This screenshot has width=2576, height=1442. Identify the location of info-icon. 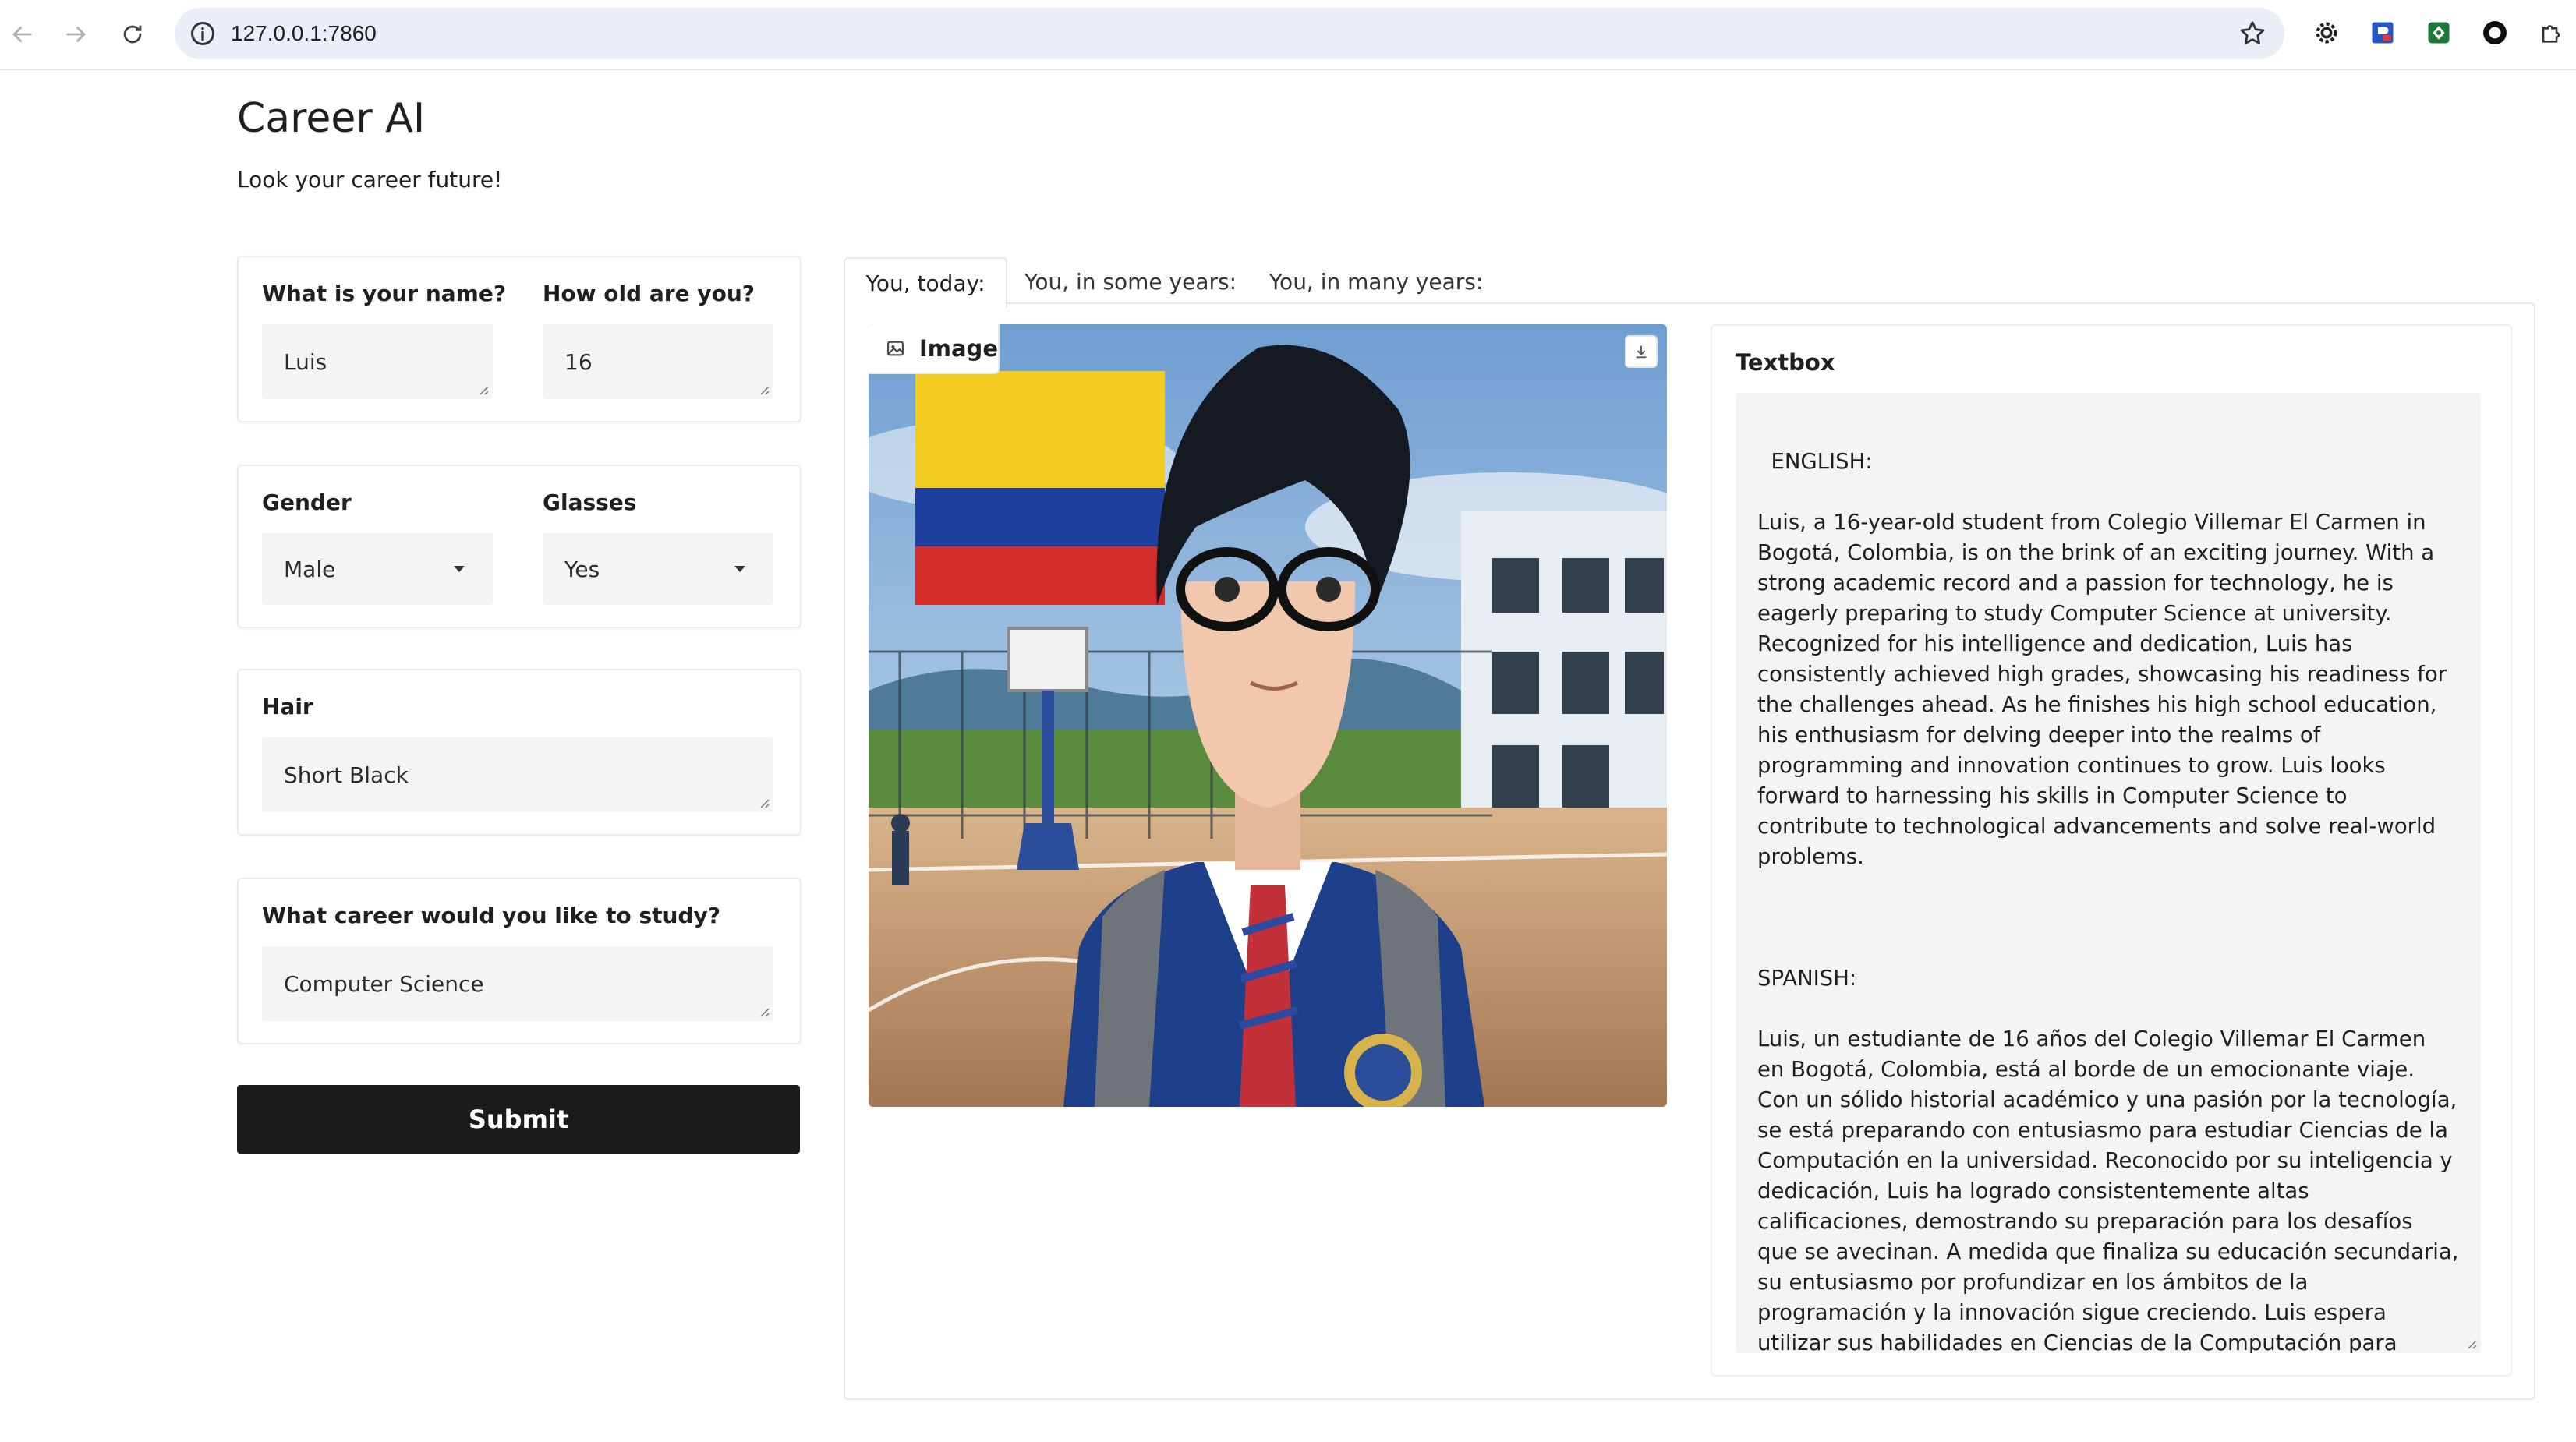
(203, 34).